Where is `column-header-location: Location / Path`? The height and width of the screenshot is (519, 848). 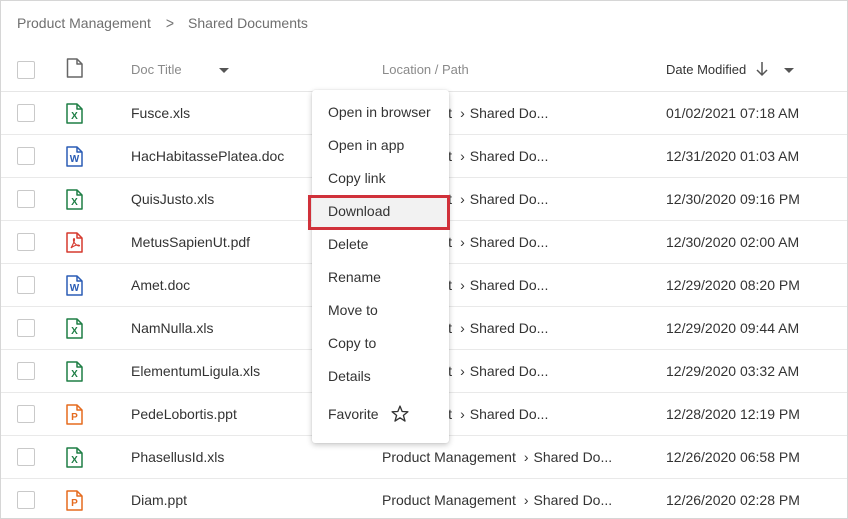 column-header-location: Location / Path is located at coordinates (425, 69).